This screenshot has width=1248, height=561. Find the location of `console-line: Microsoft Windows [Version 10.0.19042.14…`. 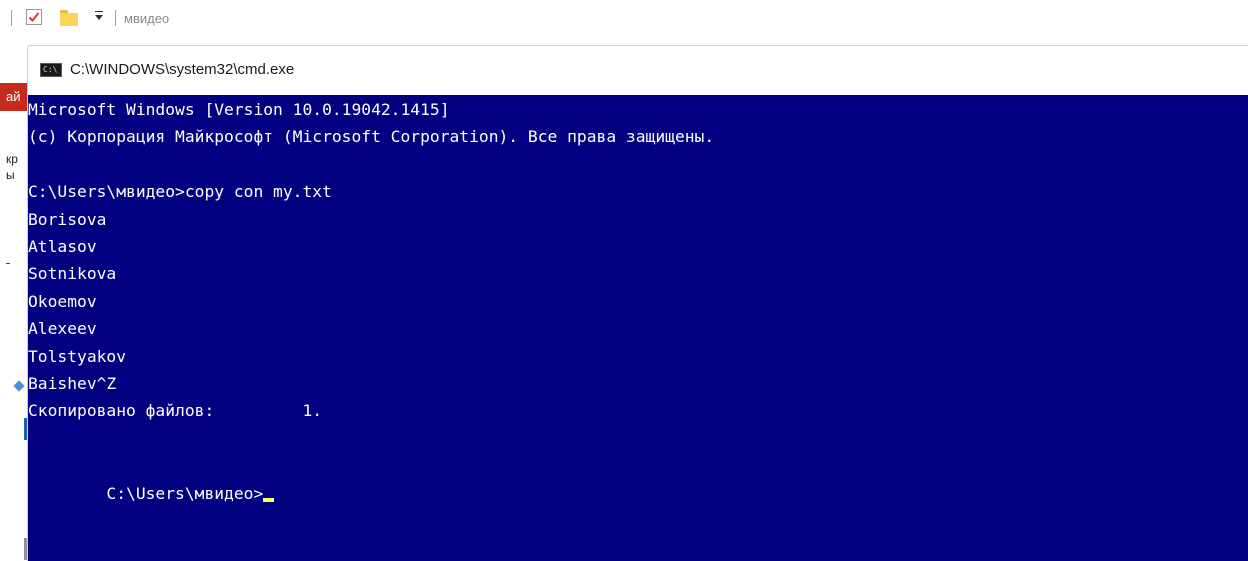

console-line: Microsoft Windows [Version 10.0.19042.14… is located at coordinates (239, 109).